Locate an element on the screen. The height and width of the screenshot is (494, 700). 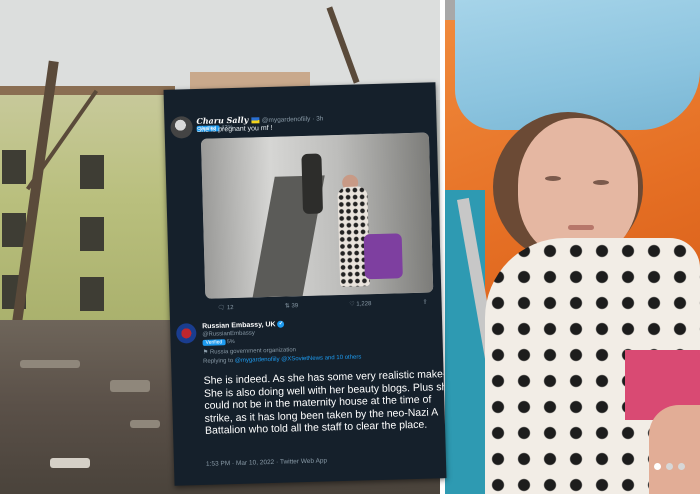
embassy-seal-icon is located at coordinates (186, 333).